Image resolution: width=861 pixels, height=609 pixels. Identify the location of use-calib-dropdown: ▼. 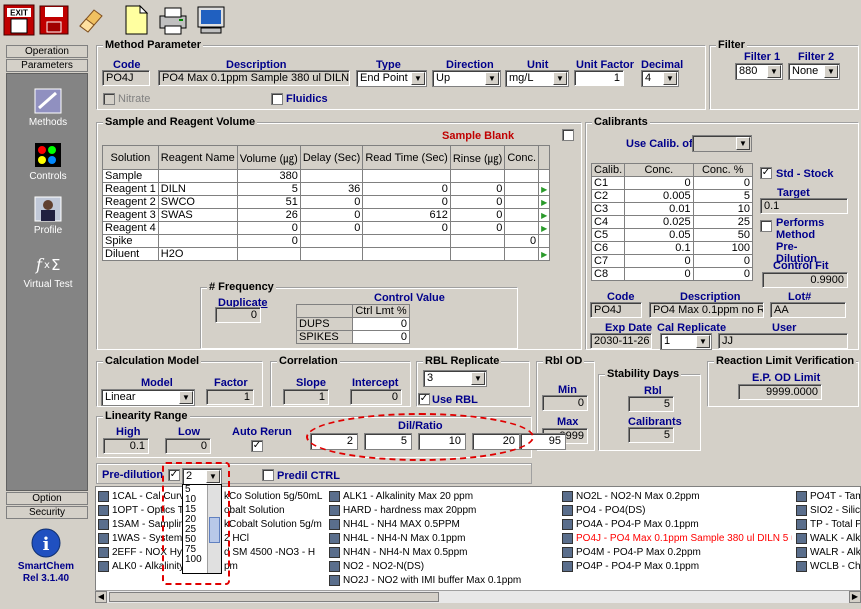
(722, 143).